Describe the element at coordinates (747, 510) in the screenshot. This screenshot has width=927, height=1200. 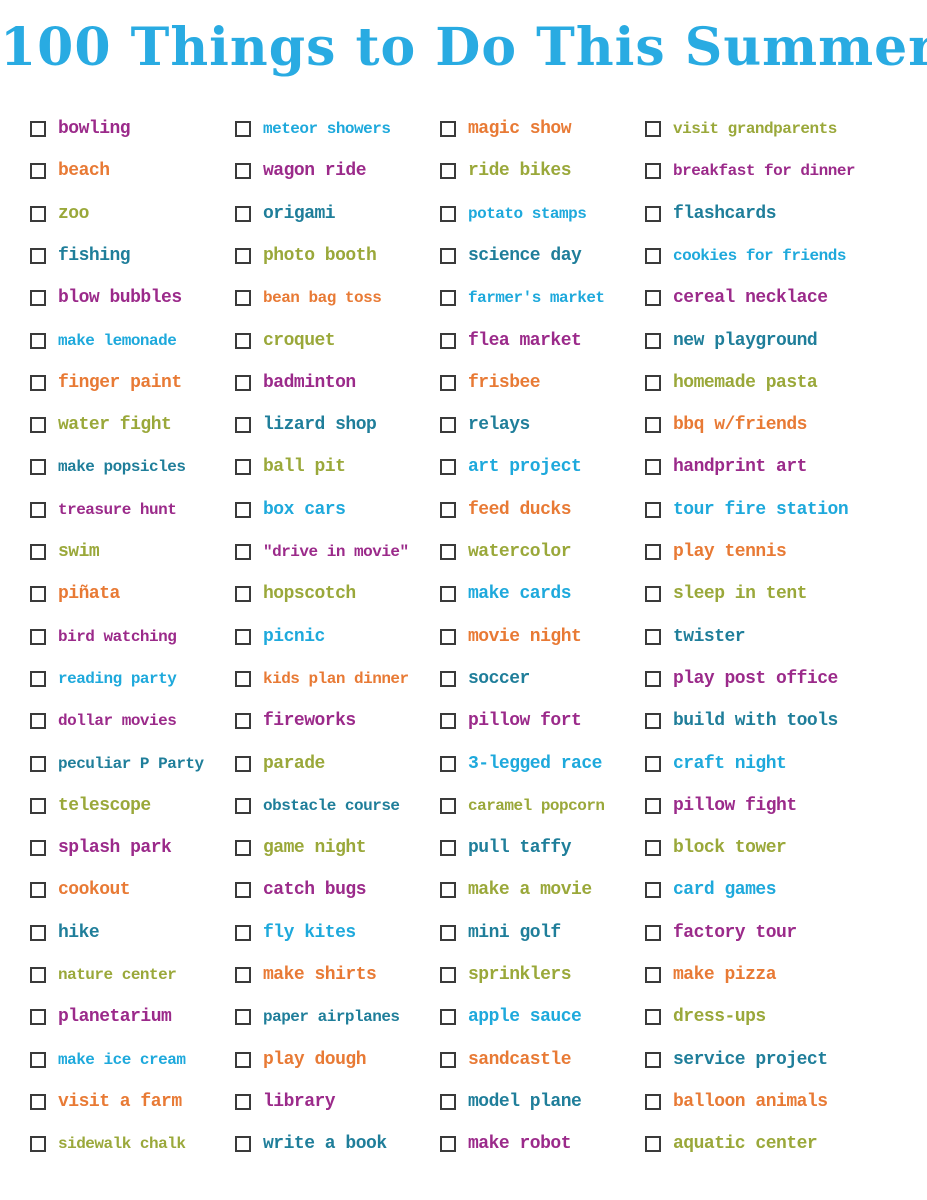
I see `checklist-item: tour fire station` at that location.